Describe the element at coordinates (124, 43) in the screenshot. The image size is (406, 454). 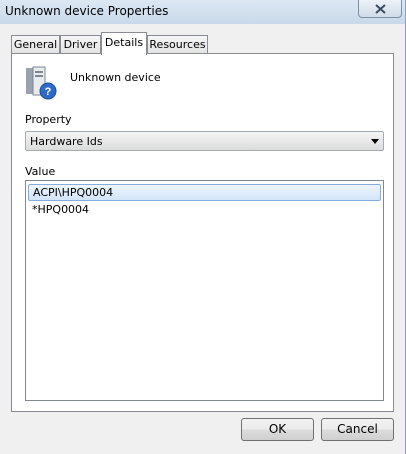
I see `tab-details: Details` at that location.